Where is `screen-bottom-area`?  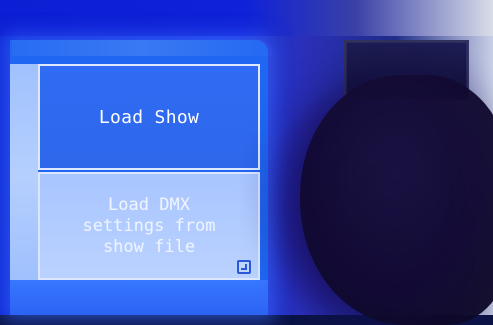
screen-bottom-area is located at coordinates (139, 297).